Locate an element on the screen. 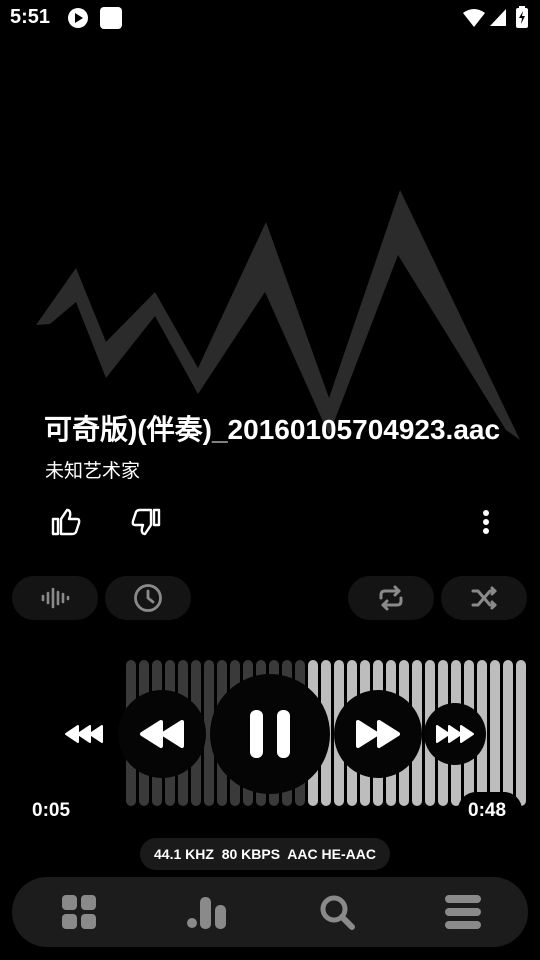 The height and width of the screenshot is (960, 540). track-title: 可奇版)(伴奏)_20160105704923.aac is located at coordinates (272, 429).